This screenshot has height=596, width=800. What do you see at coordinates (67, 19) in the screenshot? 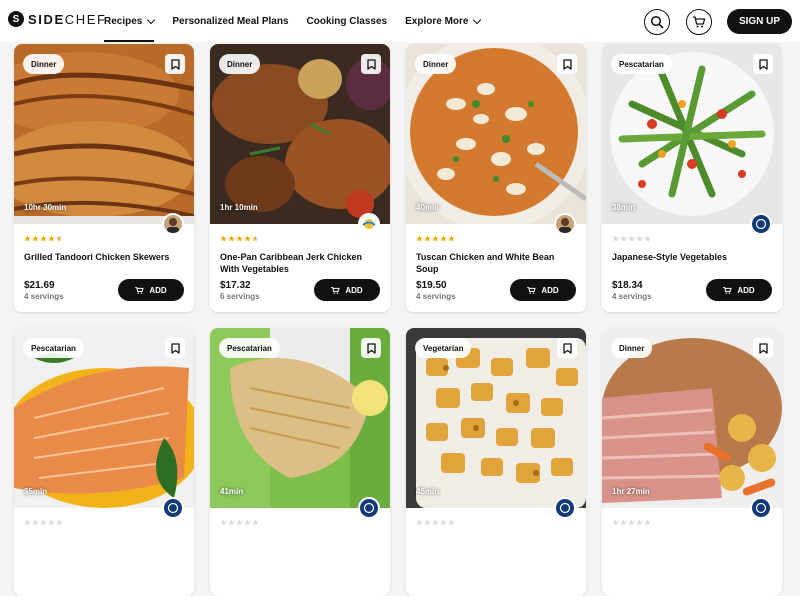
I see `logo-text: SIDECHEF` at bounding box center [67, 19].